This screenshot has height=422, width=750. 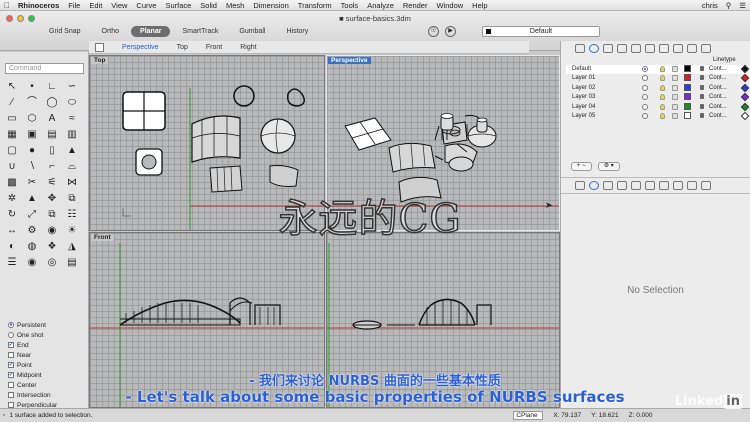 I want to click on tab-perspective: Perspective, so click(x=140, y=47).